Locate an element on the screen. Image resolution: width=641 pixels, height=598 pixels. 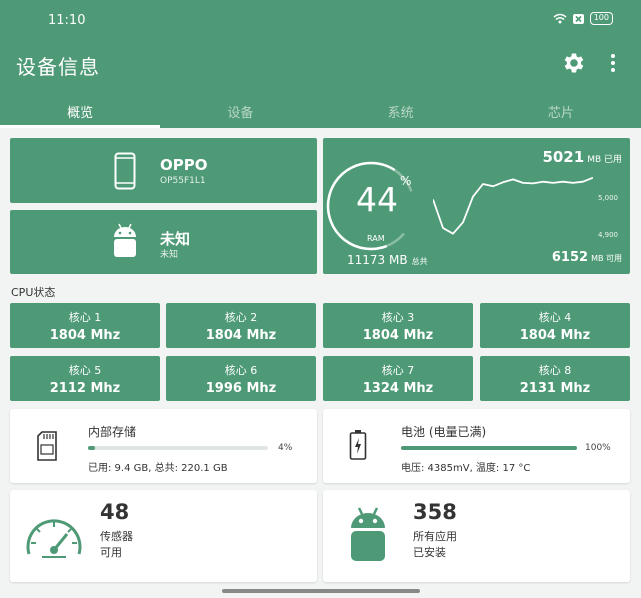
core-name: 核心 2 is located at coordinates (241, 317).